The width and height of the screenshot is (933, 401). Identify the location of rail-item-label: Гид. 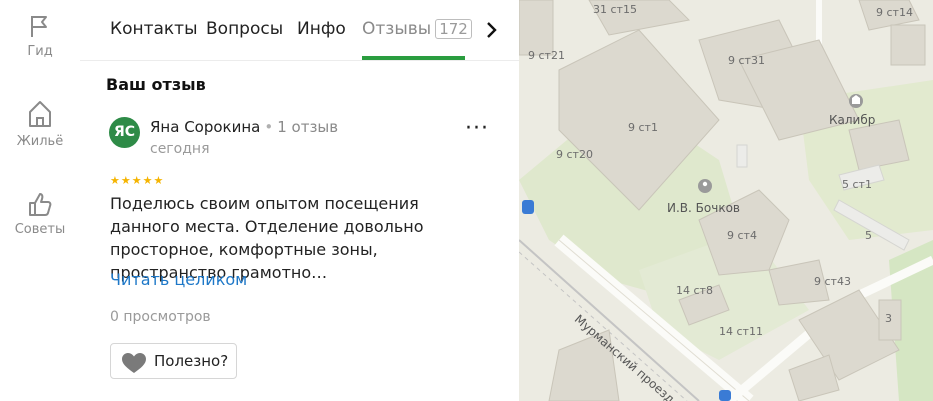
(40, 51).